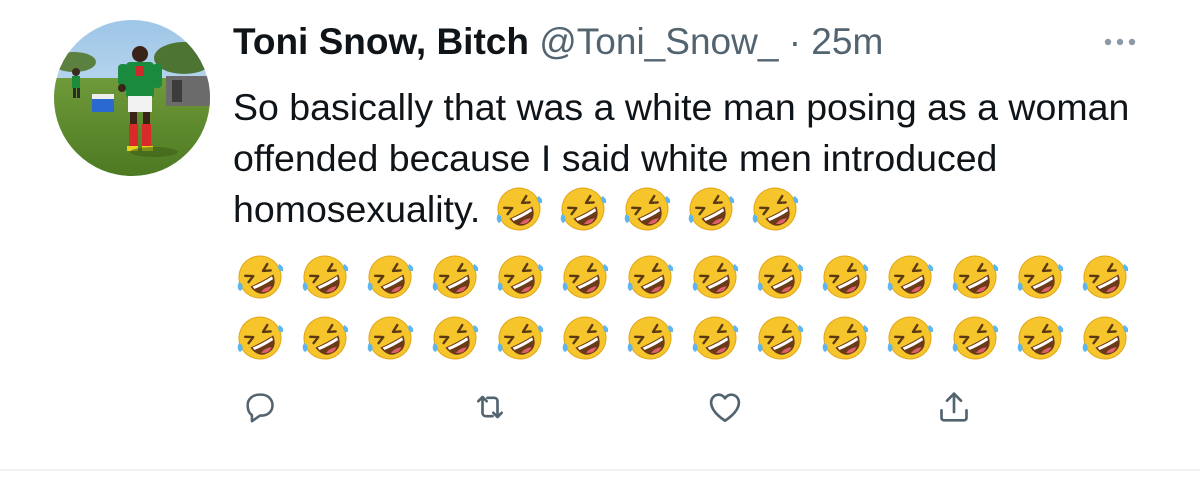 Image resolution: width=1200 pixels, height=479 pixels. I want to click on display-name: Toni Snow, Bitch, so click(381, 41).